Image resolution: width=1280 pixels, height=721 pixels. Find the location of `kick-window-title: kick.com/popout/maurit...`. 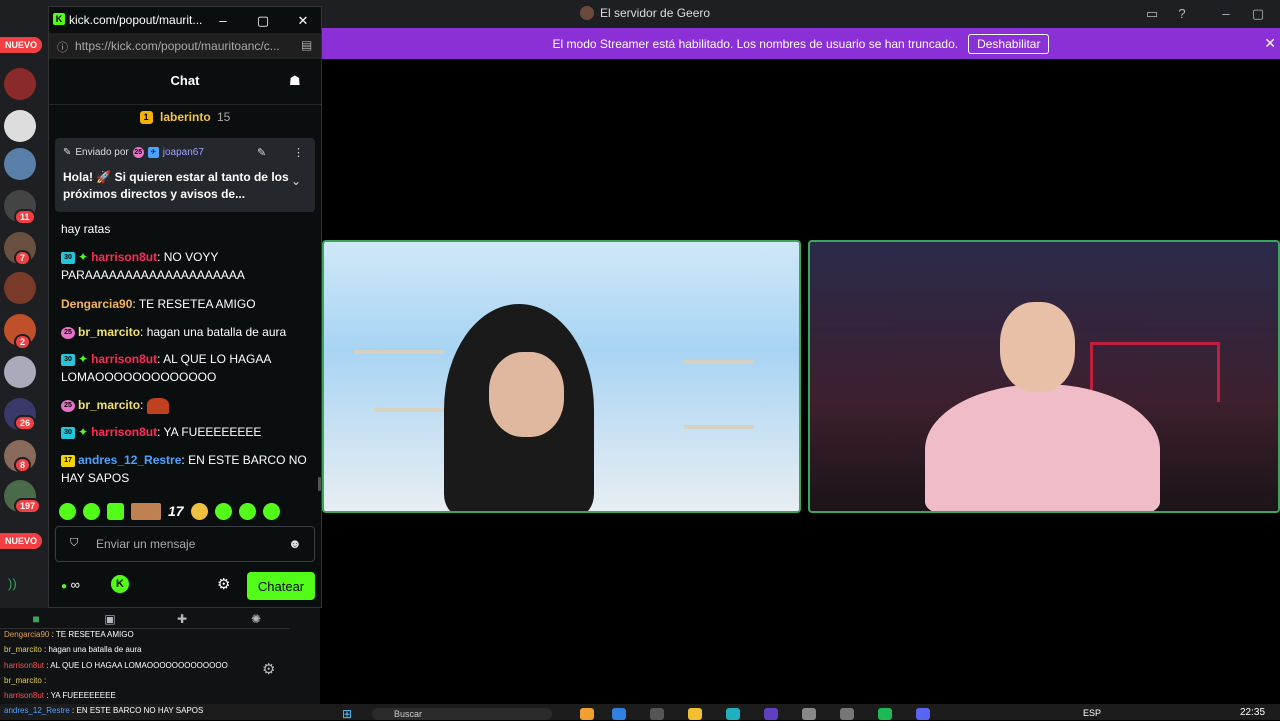

kick-window-title: kick.com/popout/maurit... is located at coordinates (136, 20).